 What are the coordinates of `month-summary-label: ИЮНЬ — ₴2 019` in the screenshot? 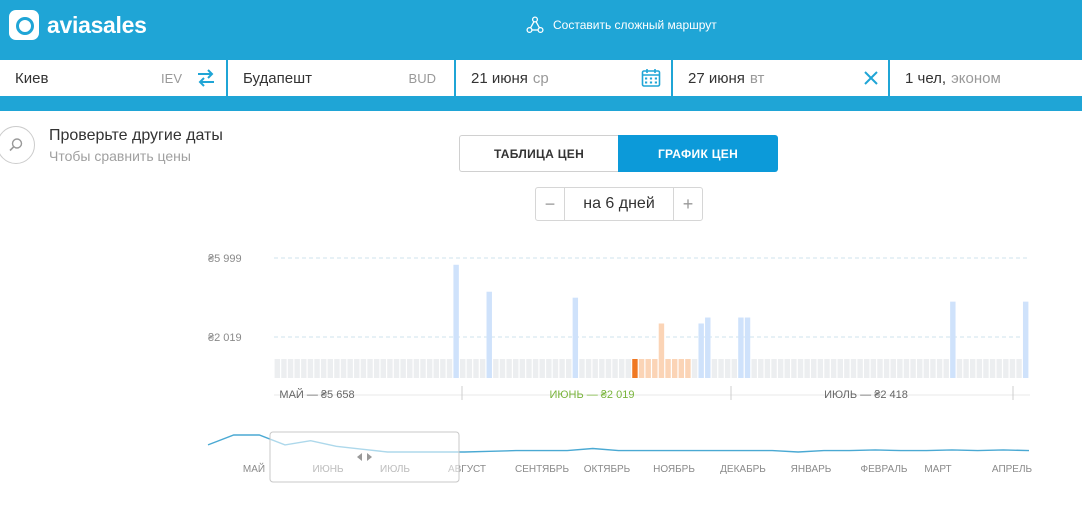 It's located at (592, 395).